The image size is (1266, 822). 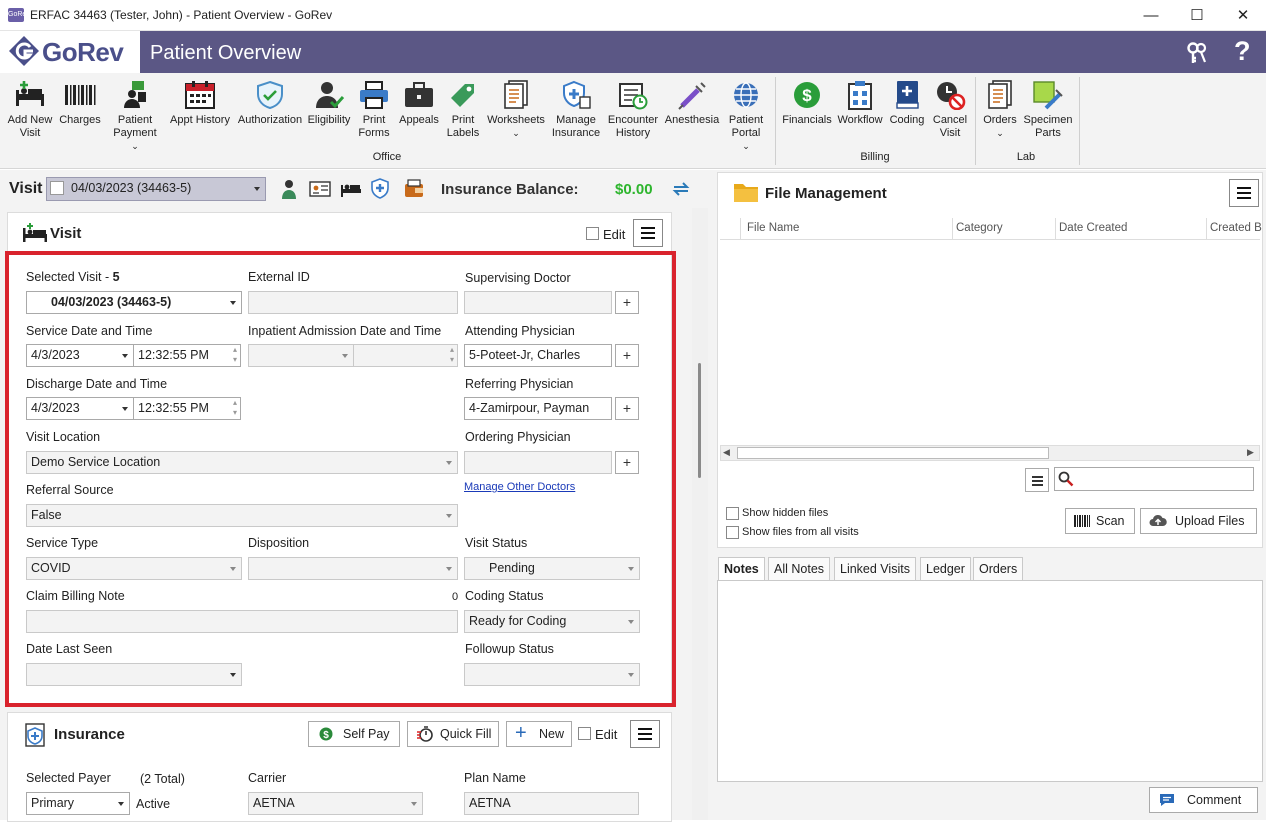 I want to click on external-id-field, so click(x=353, y=302).